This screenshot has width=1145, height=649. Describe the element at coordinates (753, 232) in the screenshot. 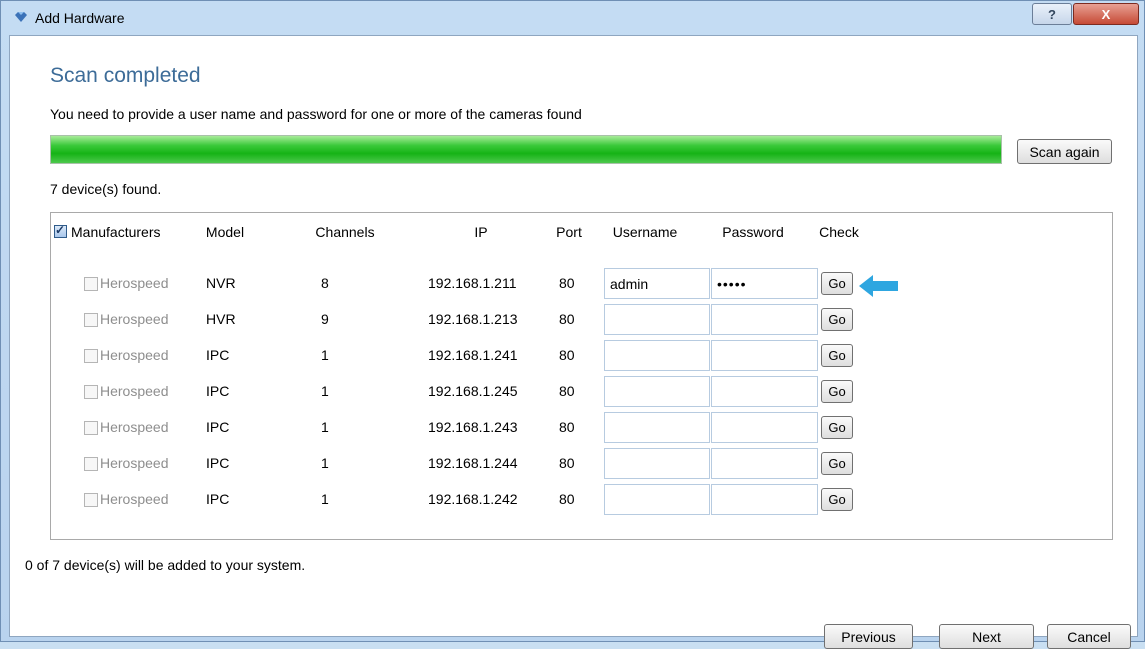

I see `header-password: Password` at that location.